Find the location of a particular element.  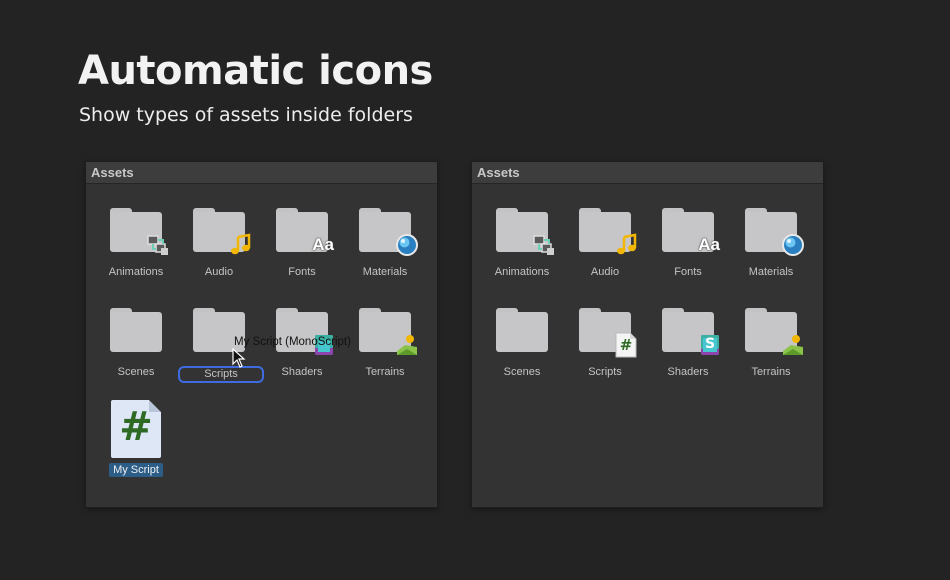

drop-target-highlight: Scripts is located at coordinates (221, 374).